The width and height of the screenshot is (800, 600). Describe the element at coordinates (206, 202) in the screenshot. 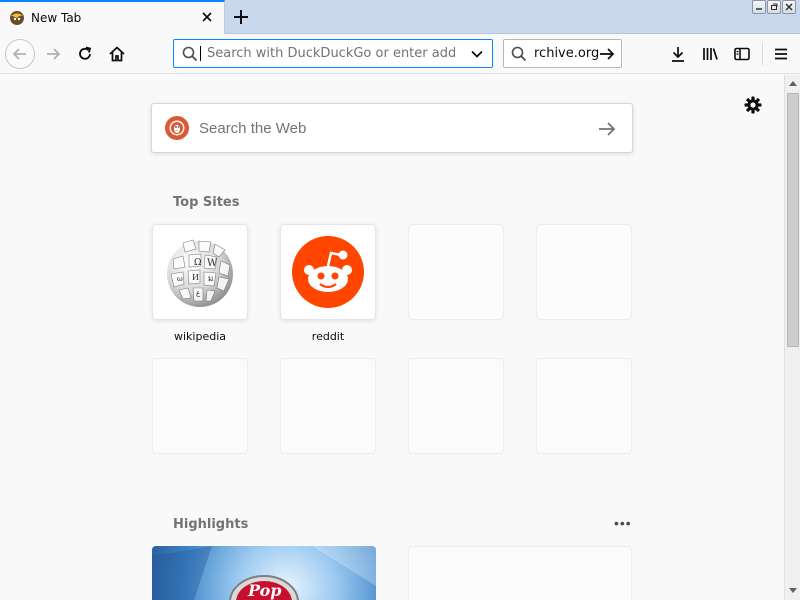

I see `top-sites-title: Top Sites` at that location.